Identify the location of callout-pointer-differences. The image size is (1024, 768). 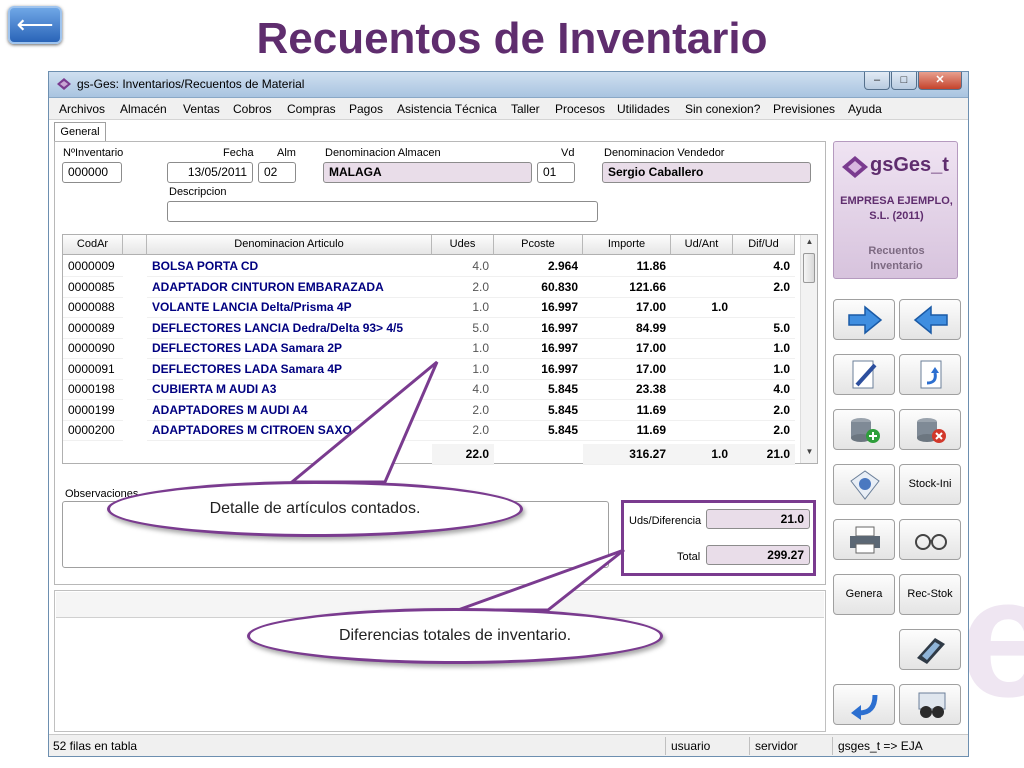
(541, 580).